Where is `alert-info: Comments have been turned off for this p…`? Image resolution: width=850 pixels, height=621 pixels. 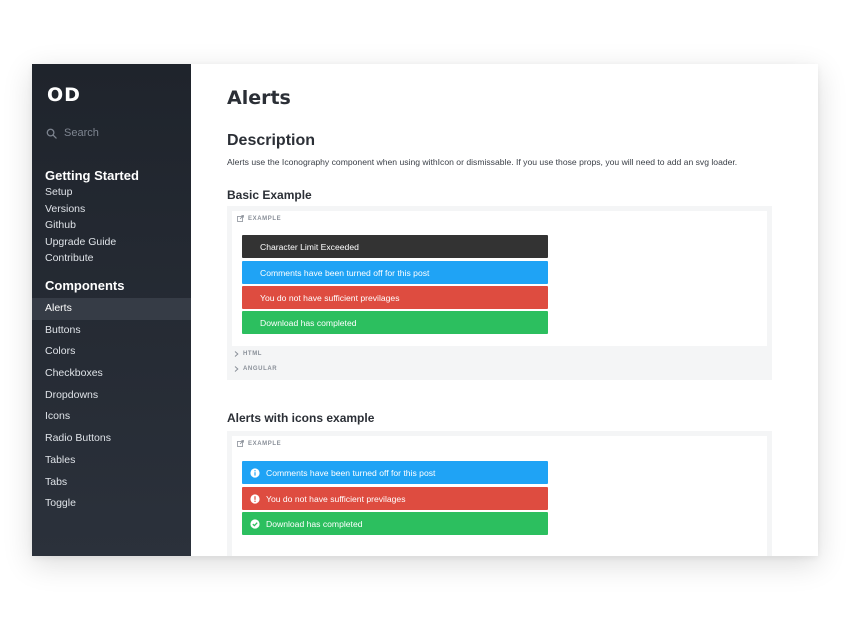 alert-info: Comments have been turned off for this p… is located at coordinates (395, 272).